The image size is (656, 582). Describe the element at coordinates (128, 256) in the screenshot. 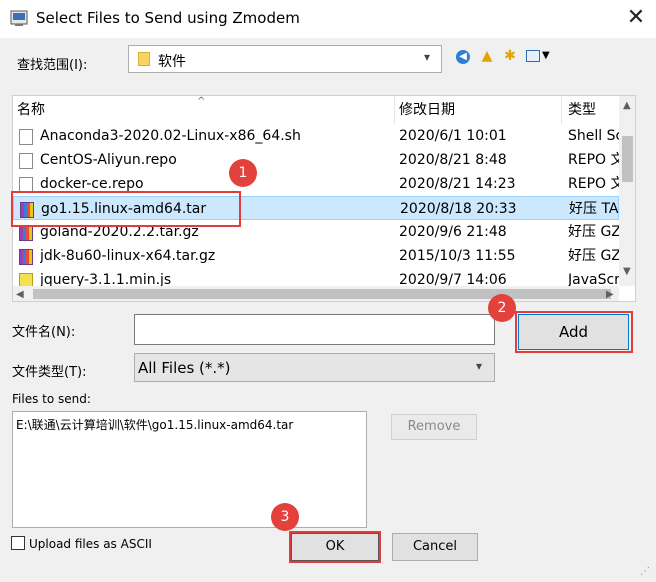

I see `file-name: jdk-8u60-linux-x64.tar.gz` at that location.